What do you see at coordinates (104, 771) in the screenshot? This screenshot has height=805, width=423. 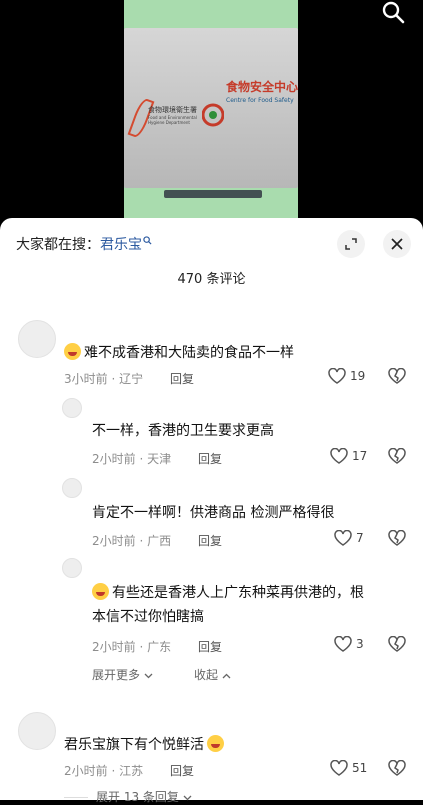 I see `comment-meta: 2小时前 · 江苏` at bounding box center [104, 771].